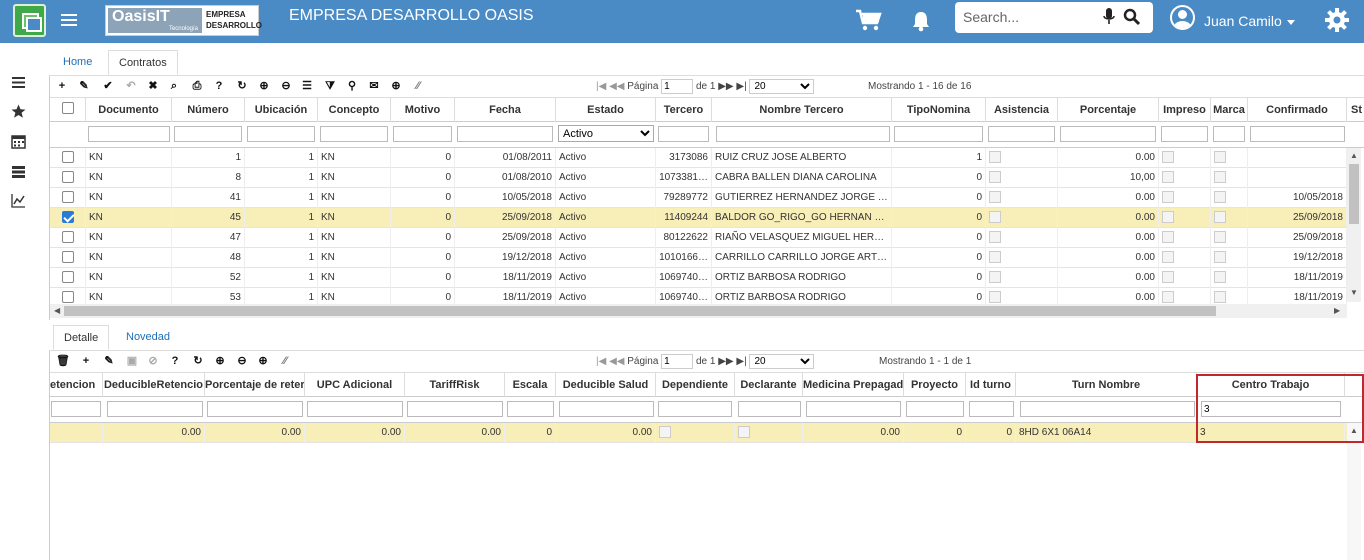 The width and height of the screenshot is (1364, 560). I want to click on filter-id-turno, so click(991, 409).